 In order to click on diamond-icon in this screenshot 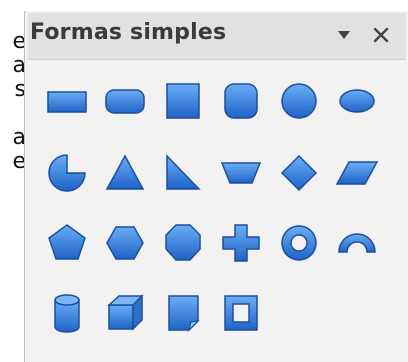, I will do `click(299, 173)`.